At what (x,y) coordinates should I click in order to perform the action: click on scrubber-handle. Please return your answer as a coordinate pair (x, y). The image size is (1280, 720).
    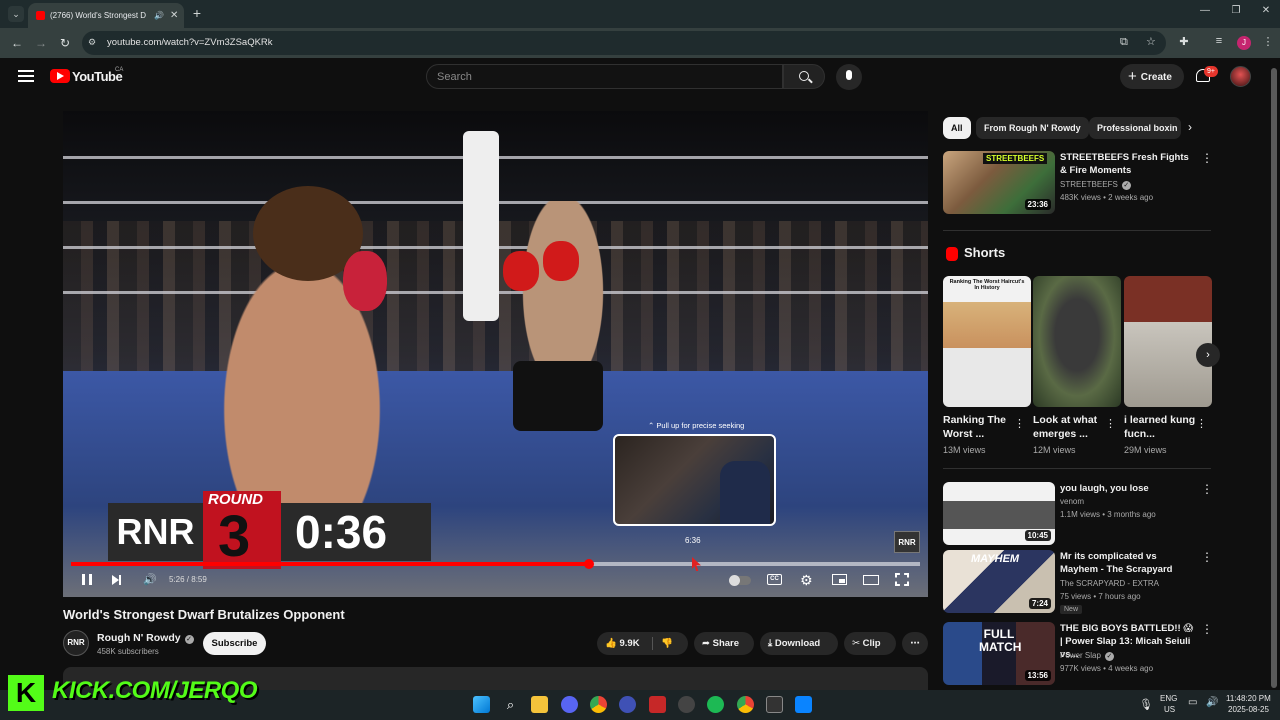
    Looking at the image, I should click on (588, 564).